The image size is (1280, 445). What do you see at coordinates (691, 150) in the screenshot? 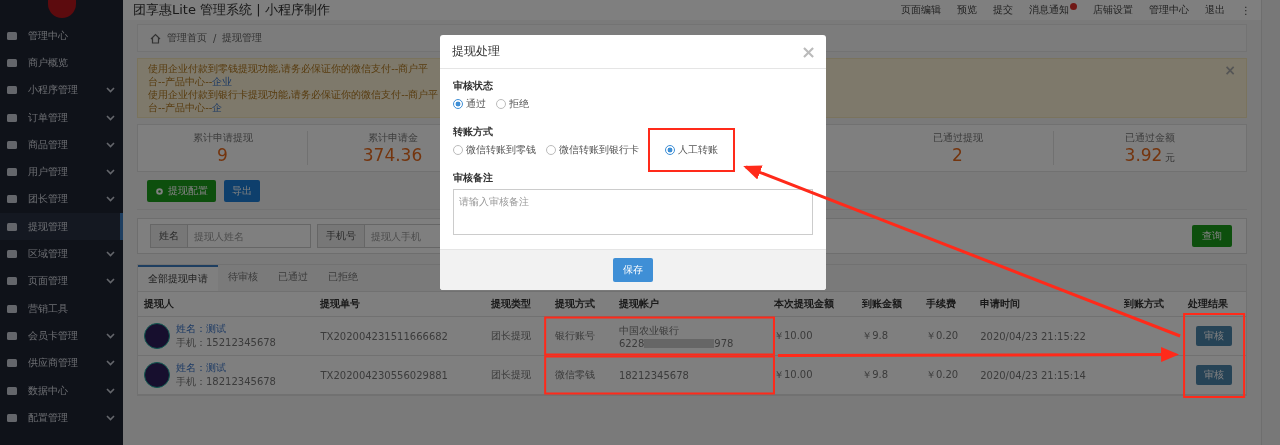
I see `radio-option: 人工转账` at bounding box center [691, 150].